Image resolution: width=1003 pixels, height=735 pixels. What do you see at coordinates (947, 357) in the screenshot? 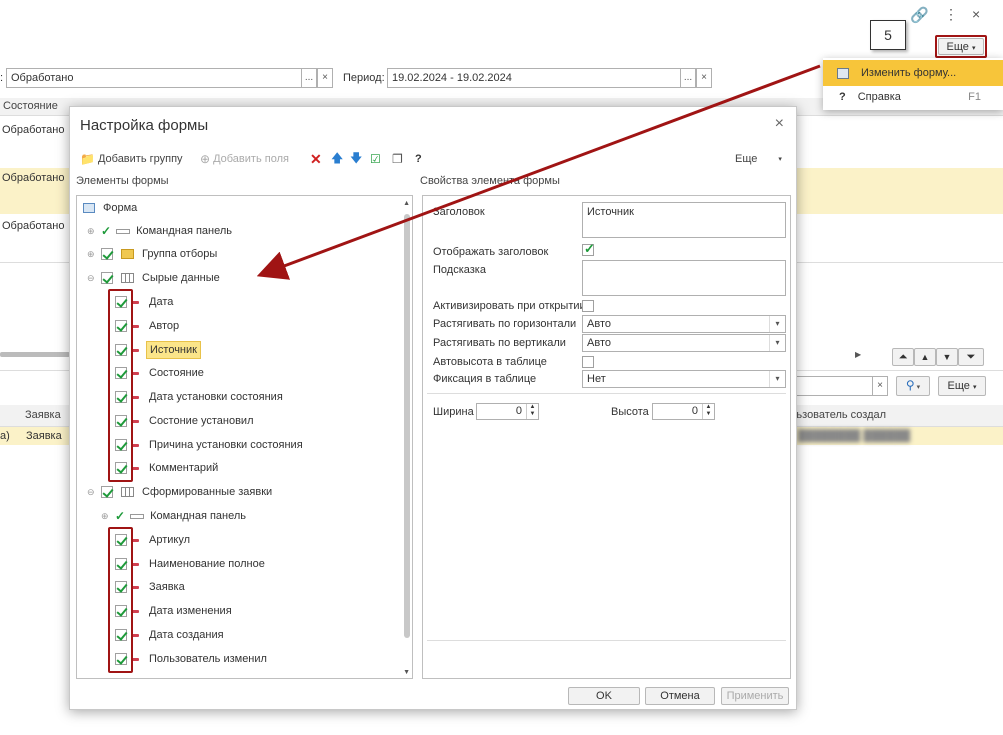
I see `move-down-button: ▼` at bounding box center [947, 357].